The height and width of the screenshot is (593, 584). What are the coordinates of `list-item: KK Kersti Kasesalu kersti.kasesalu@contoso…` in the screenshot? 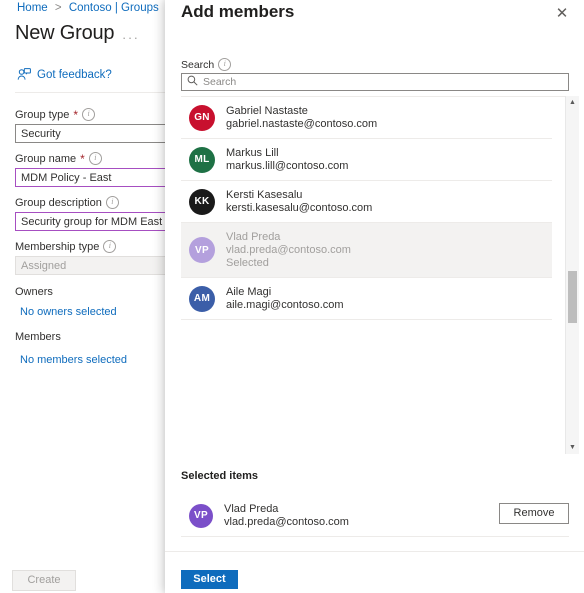 It's located at (366, 202).